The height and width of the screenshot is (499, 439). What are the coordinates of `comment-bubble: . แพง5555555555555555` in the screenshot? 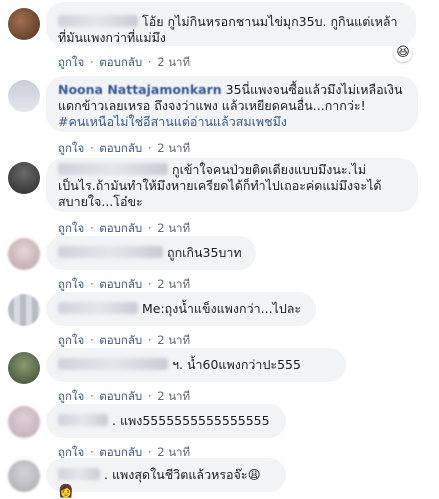 It's located at (166, 421).